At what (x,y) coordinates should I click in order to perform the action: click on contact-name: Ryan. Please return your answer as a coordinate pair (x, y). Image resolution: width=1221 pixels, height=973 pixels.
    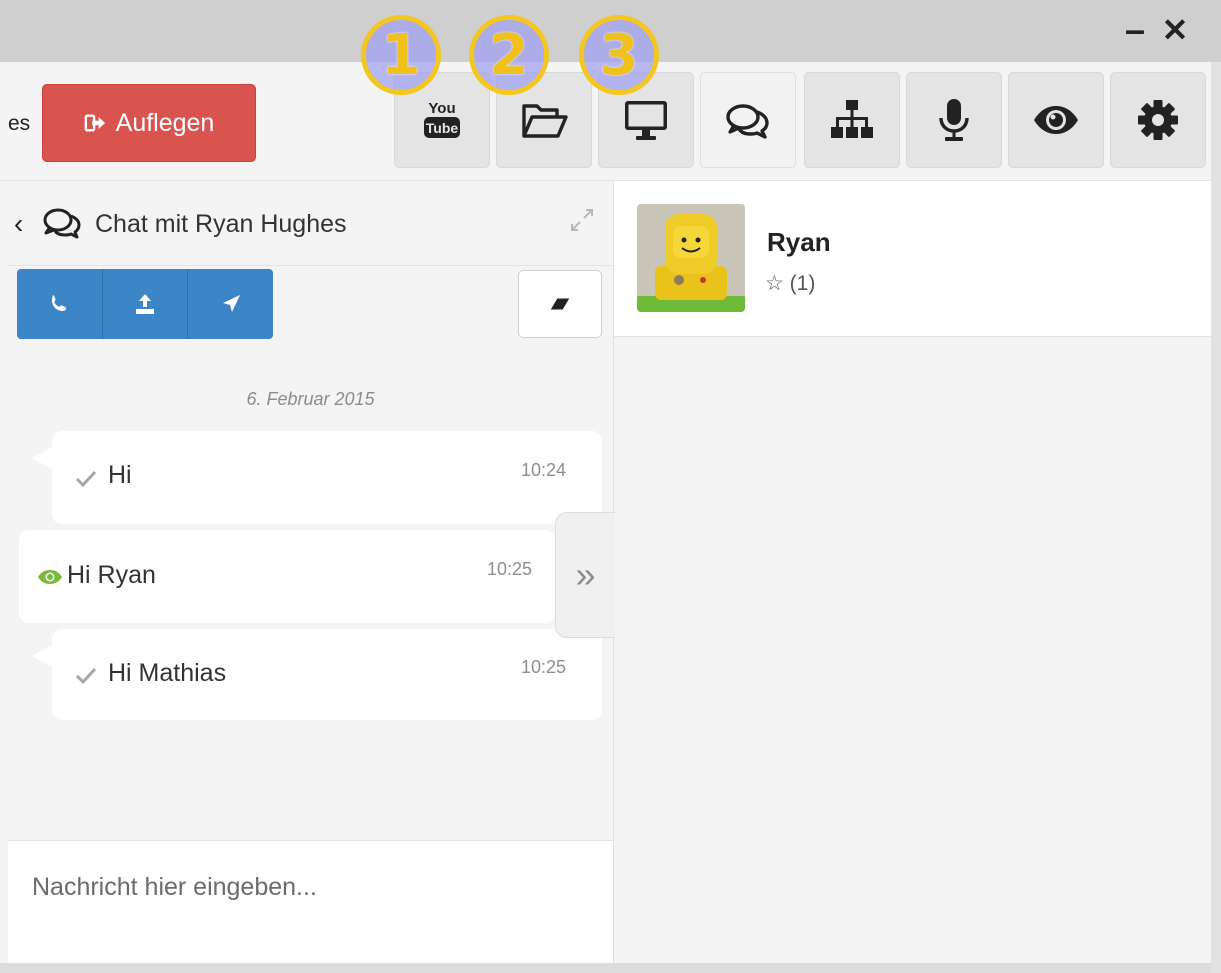
    Looking at the image, I should click on (799, 242).